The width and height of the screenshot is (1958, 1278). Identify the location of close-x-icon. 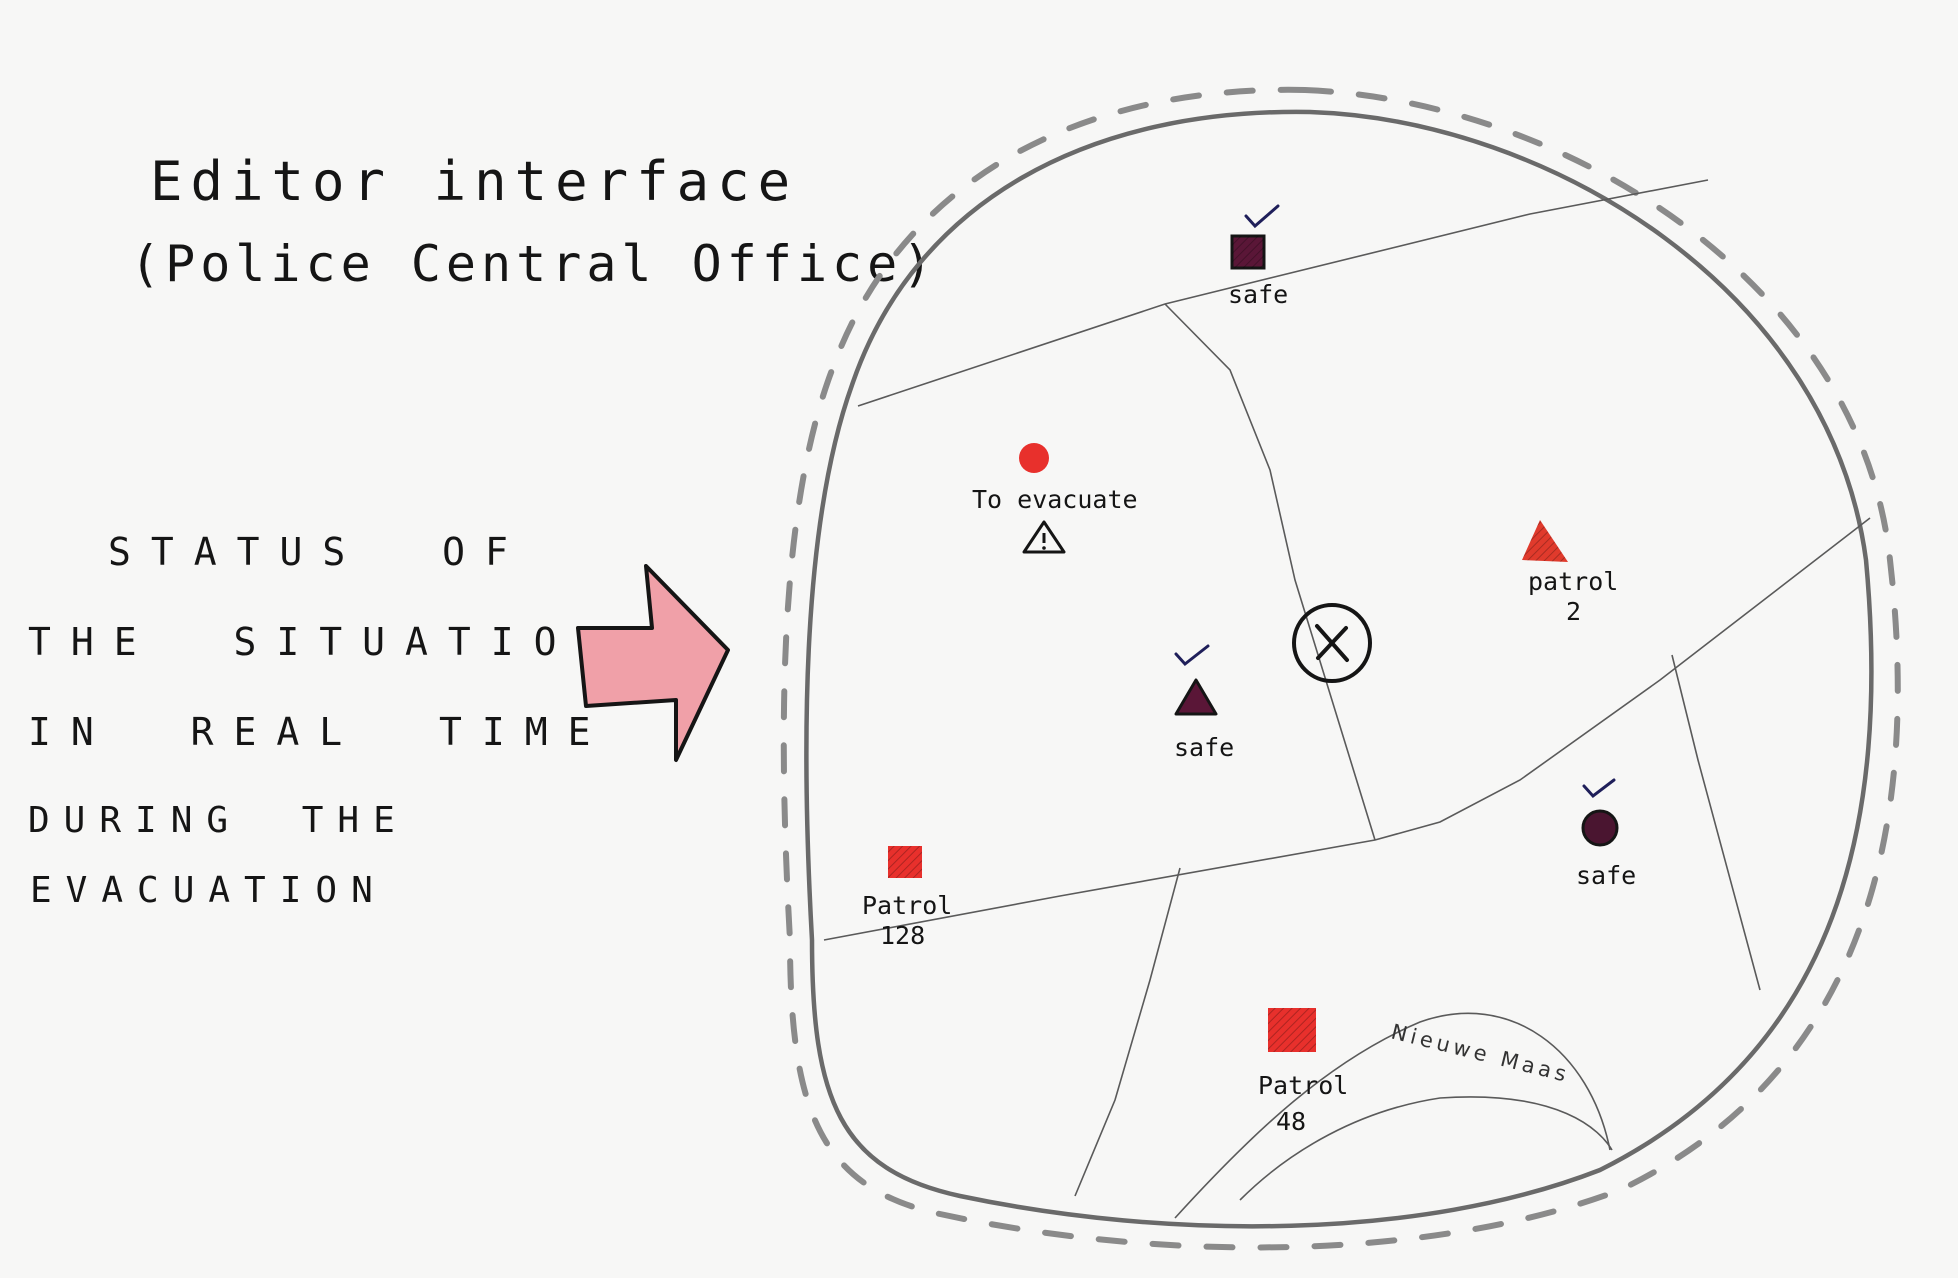
(1332, 643).